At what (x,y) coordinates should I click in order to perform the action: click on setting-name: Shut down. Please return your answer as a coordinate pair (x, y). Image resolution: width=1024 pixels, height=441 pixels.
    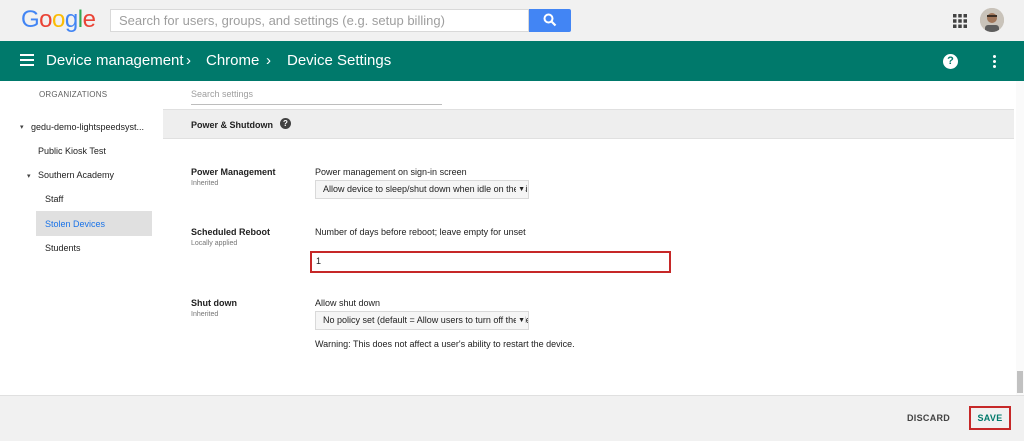
    Looking at the image, I should click on (214, 303).